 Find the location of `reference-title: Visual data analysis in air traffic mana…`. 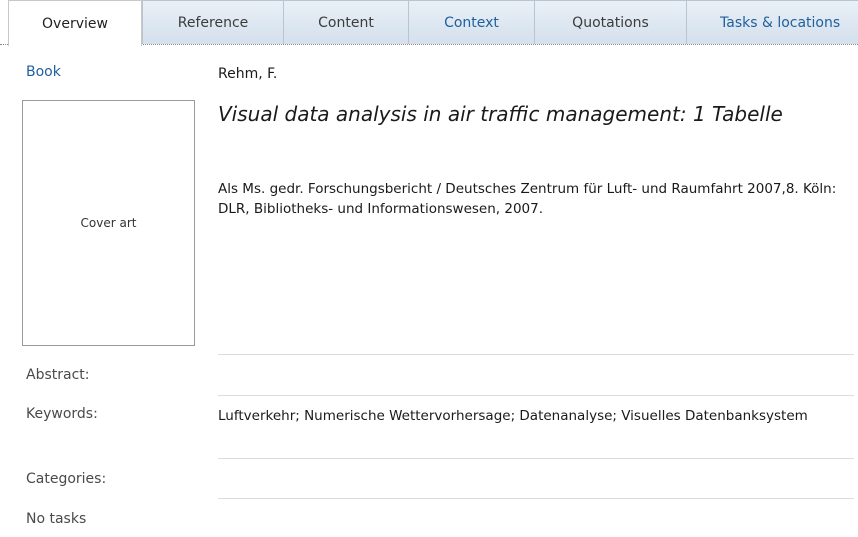

reference-title: Visual data analysis in air traffic mana… is located at coordinates (500, 114).